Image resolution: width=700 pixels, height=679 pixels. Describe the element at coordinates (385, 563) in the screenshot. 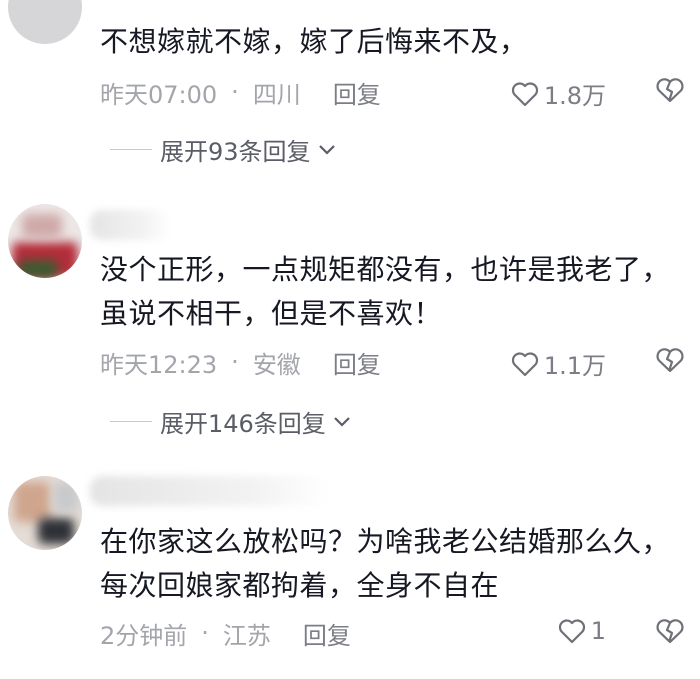

I see `comment-text: 在你家这么放松吗？为啥我老公结婚那么久，每次回娘家都拘着，全身不自在` at that location.